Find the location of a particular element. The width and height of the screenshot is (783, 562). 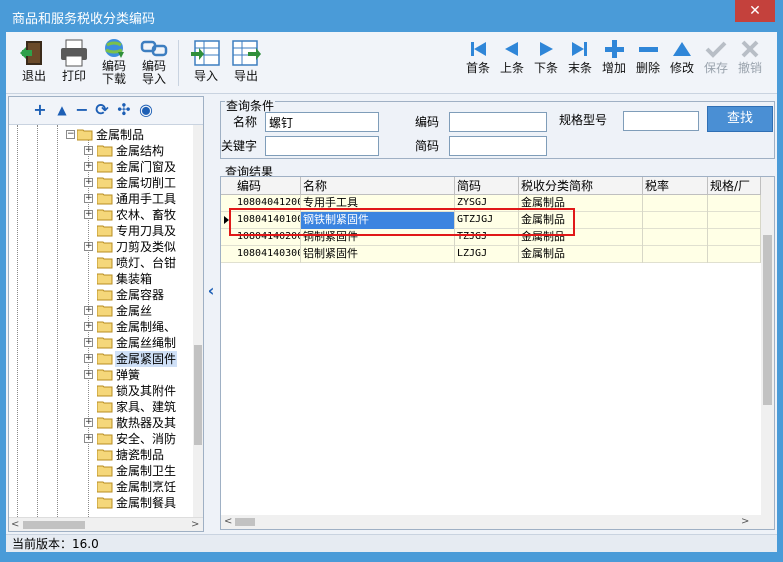

minus-icon is located at coordinates (648, 49).